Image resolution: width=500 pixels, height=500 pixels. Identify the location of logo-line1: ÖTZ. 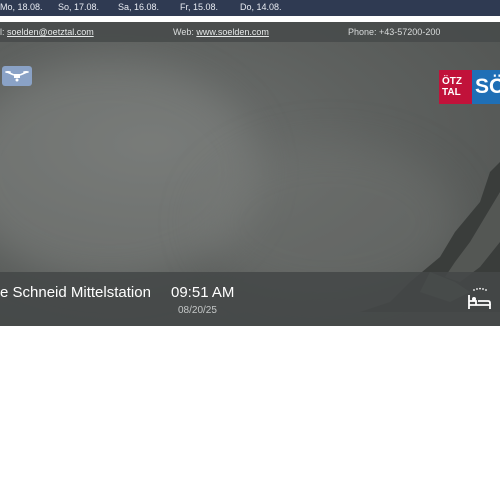
(452, 81).